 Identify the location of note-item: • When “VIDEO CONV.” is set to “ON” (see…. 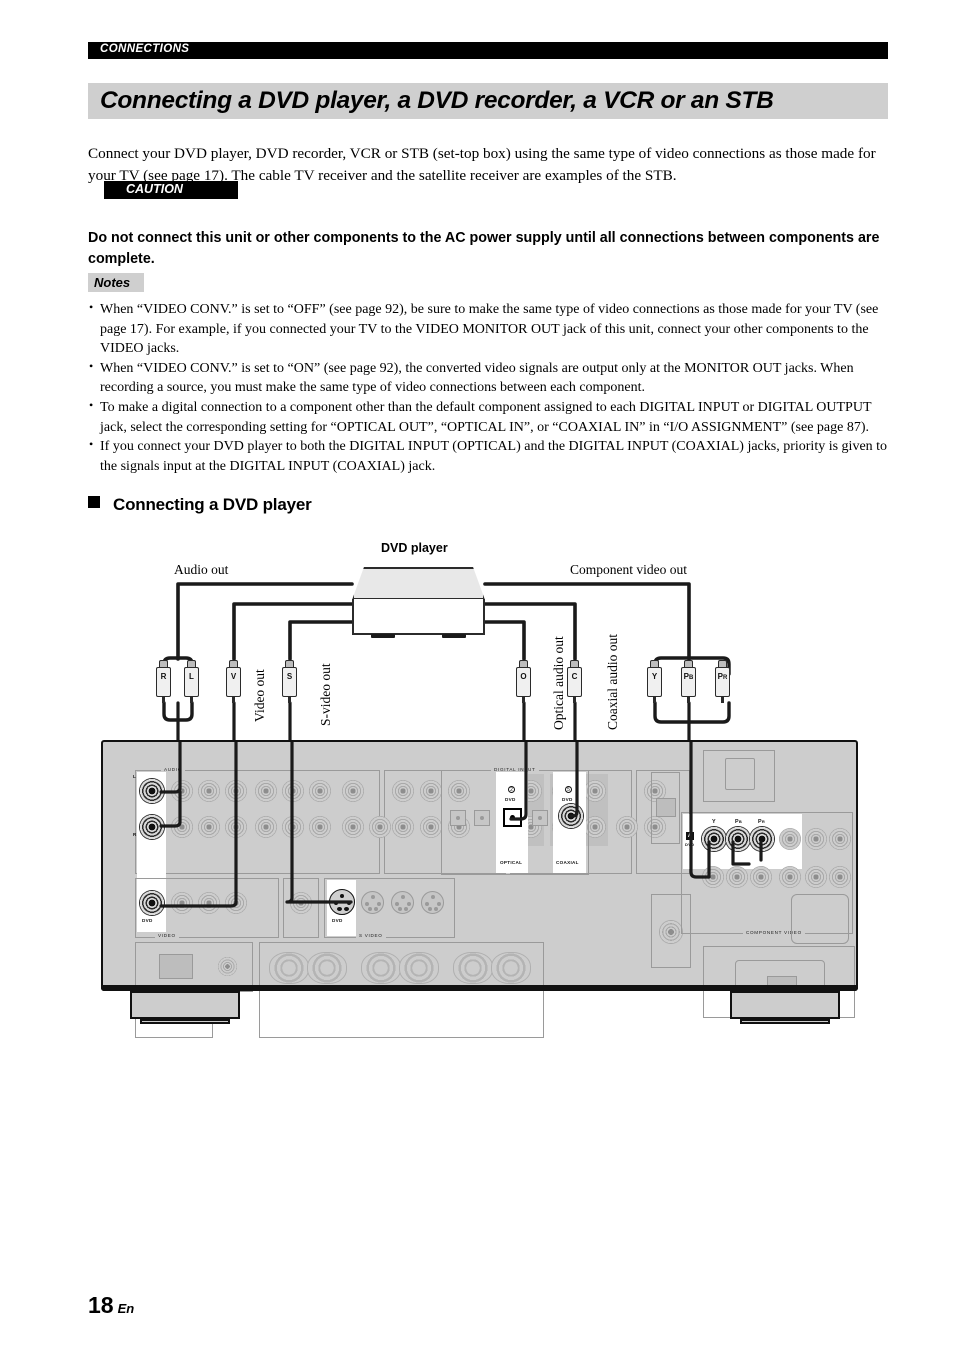
(491, 378).